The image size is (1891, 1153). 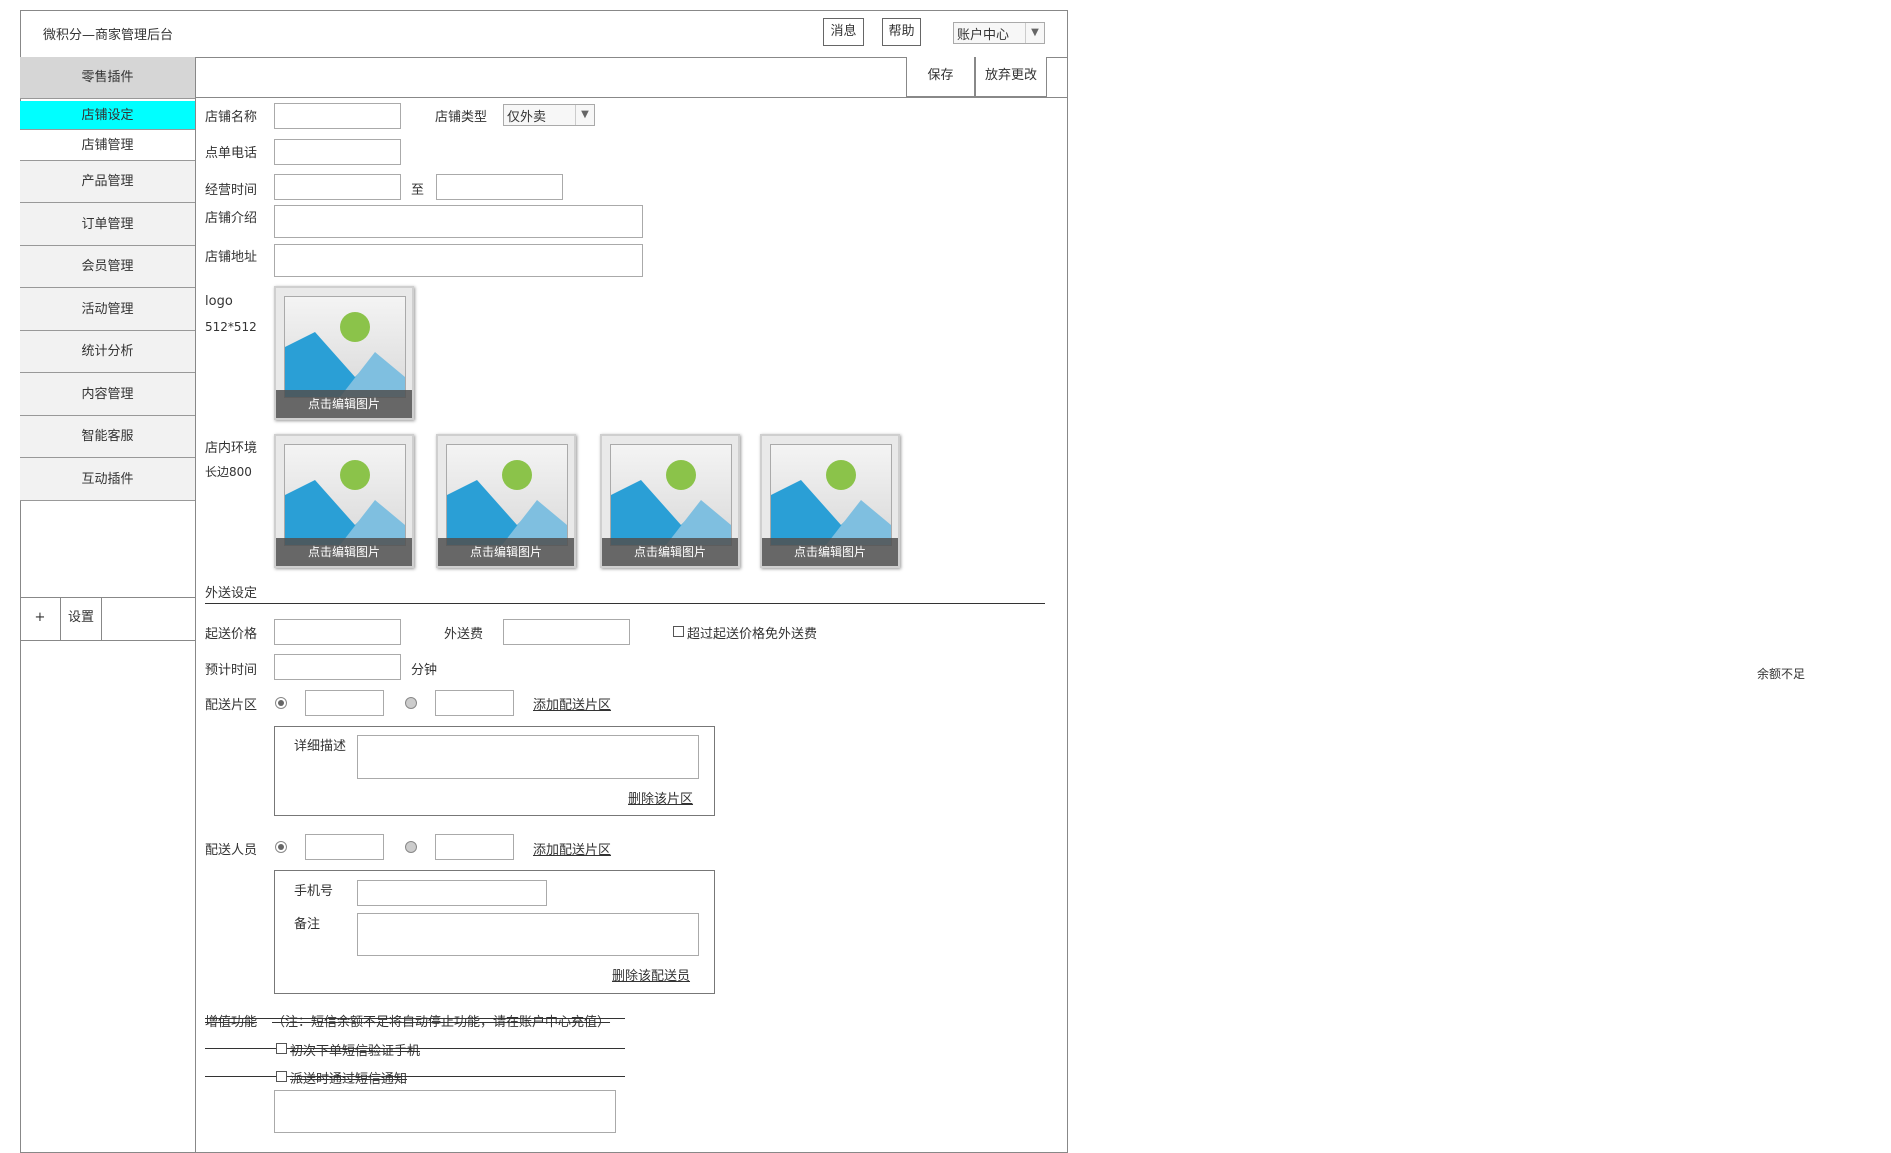 I want to click on logo-label: logo, so click(x=219, y=301).